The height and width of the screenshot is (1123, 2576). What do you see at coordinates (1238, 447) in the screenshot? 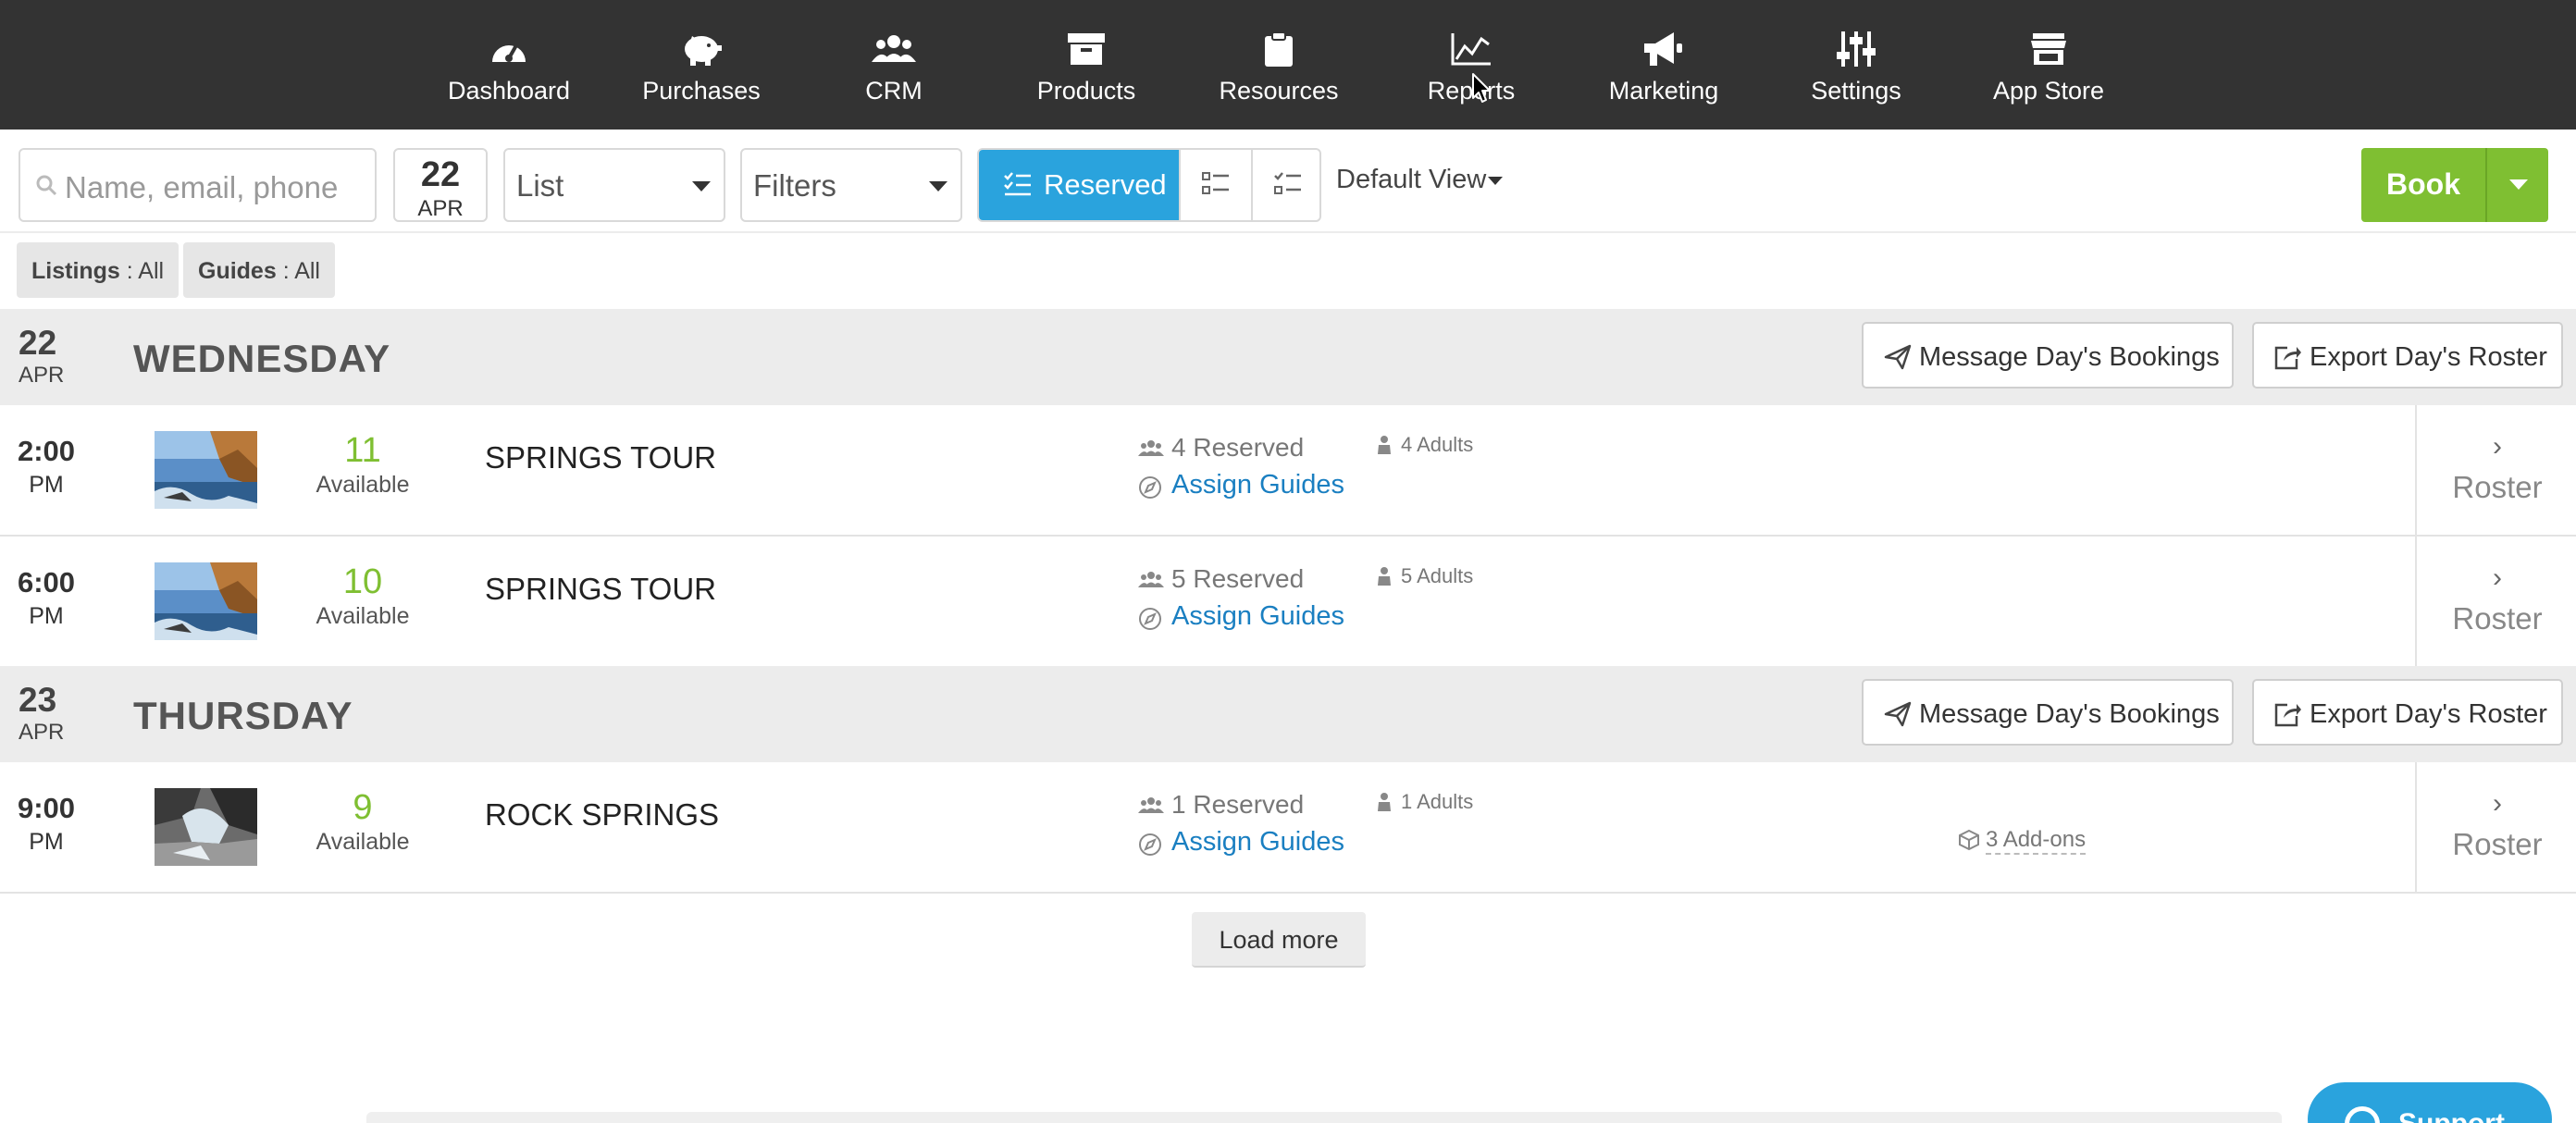
I see `reserved-text: 4 Reserved` at bounding box center [1238, 447].